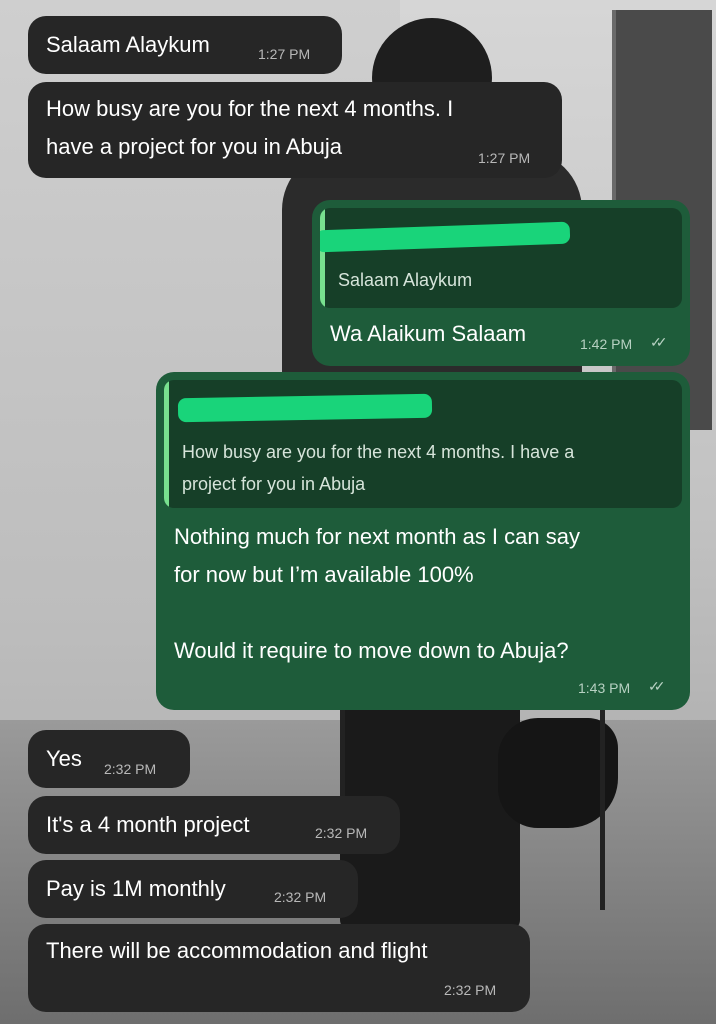 This screenshot has width=716, height=1024. What do you see at coordinates (109, 759) in the screenshot?
I see `incoming-message: Yes 2:32 PM` at bounding box center [109, 759].